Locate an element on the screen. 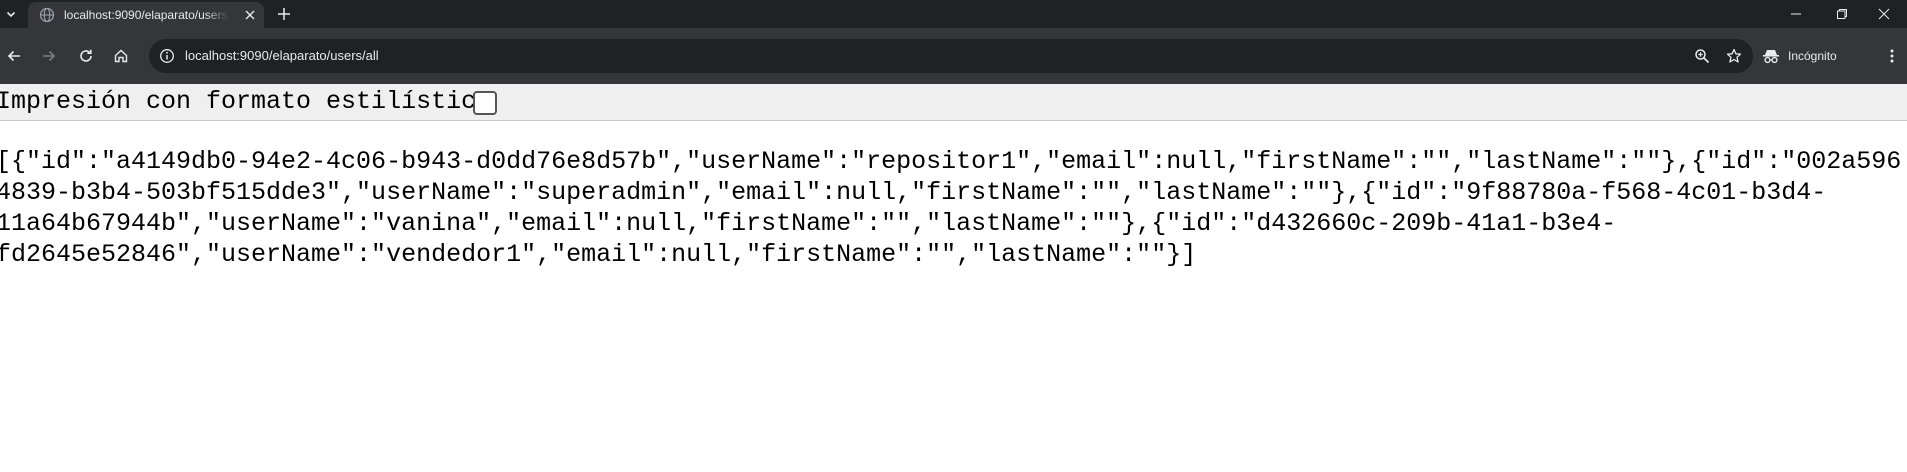 This screenshot has width=1907, height=472. new-tab-plus-icon is located at coordinates (284, 14).